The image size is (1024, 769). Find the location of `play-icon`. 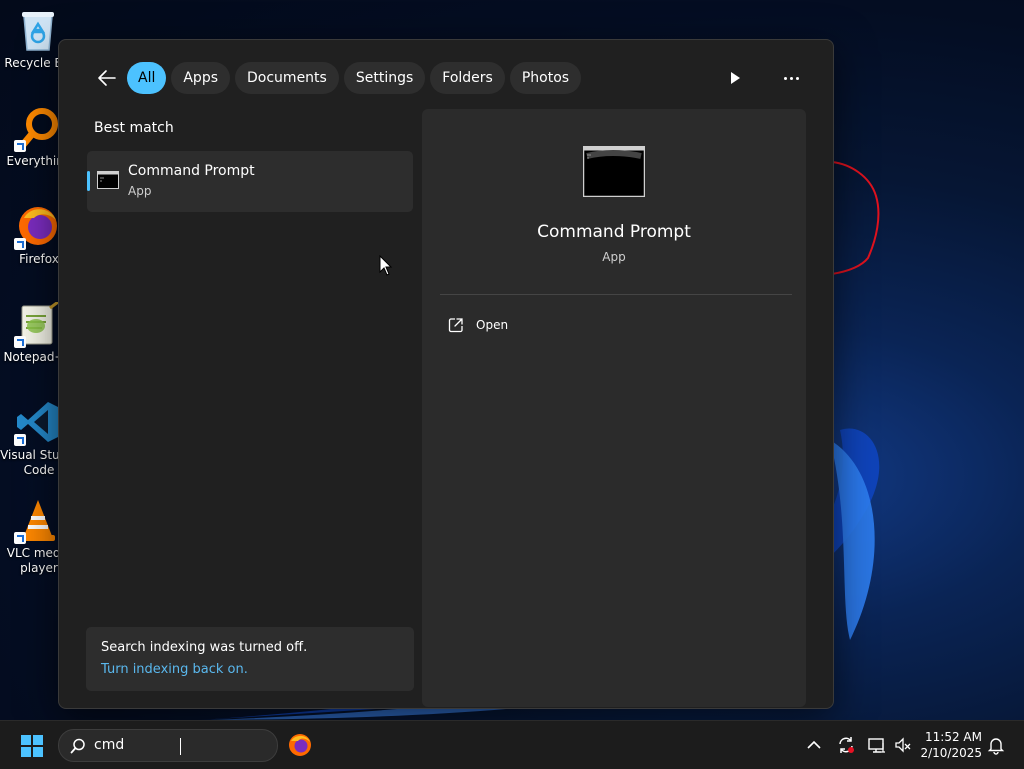

play-icon is located at coordinates (735, 78).